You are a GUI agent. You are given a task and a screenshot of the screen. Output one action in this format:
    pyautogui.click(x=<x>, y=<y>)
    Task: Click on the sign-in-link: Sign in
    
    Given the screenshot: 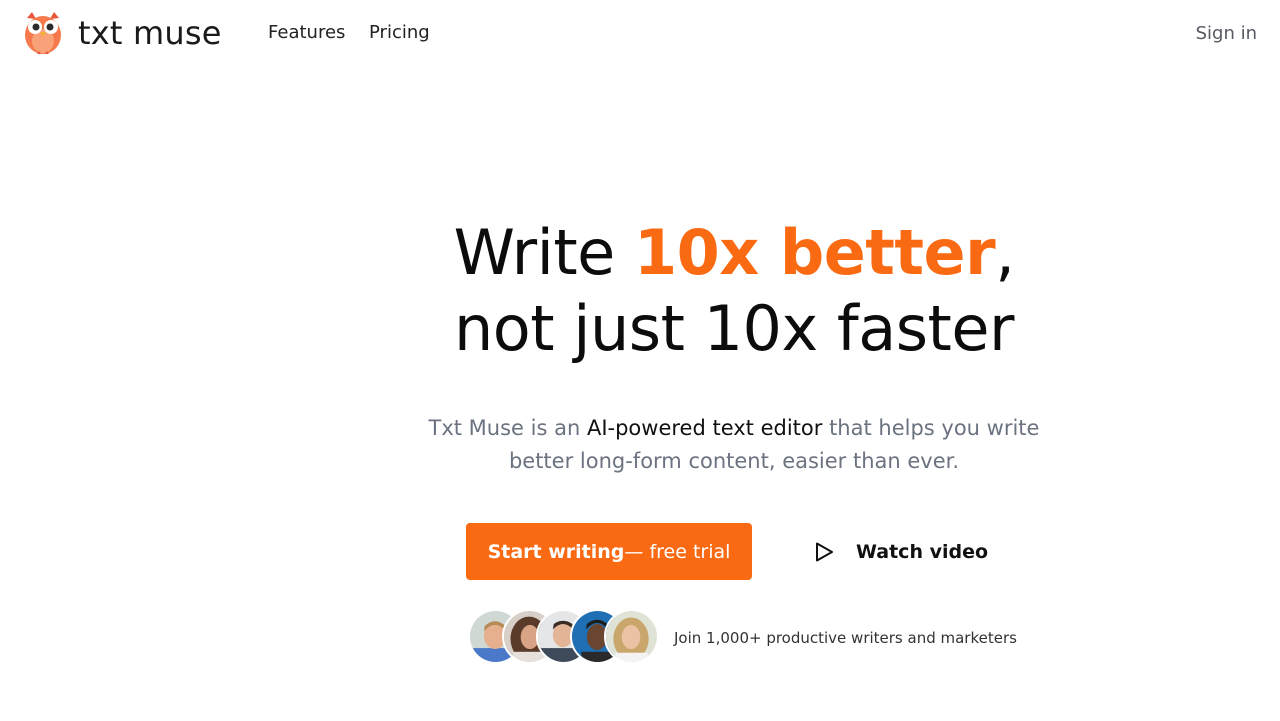 What is the action you would take?
    pyautogui.click(x=1226, y=33)
    